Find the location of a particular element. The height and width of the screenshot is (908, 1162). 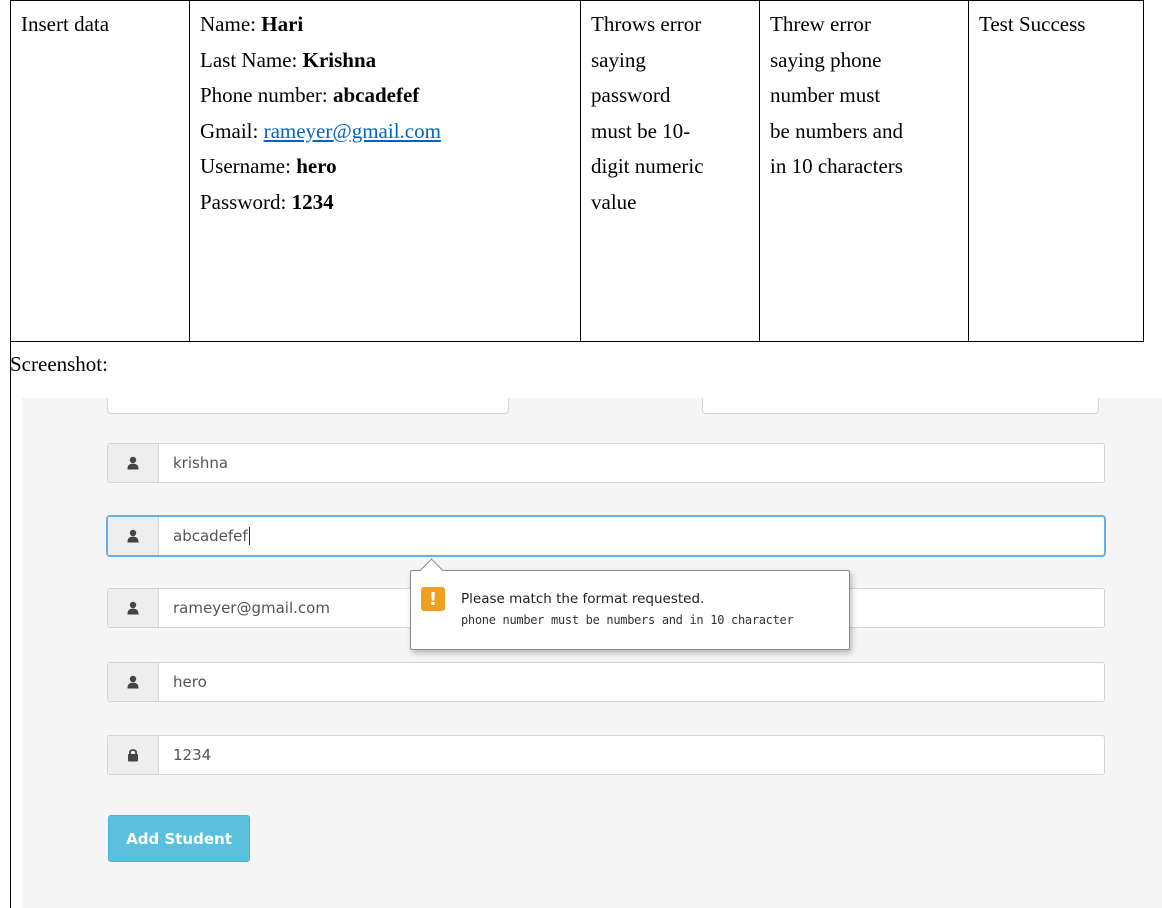

expected-line: value is located at coordinates (614, 201).